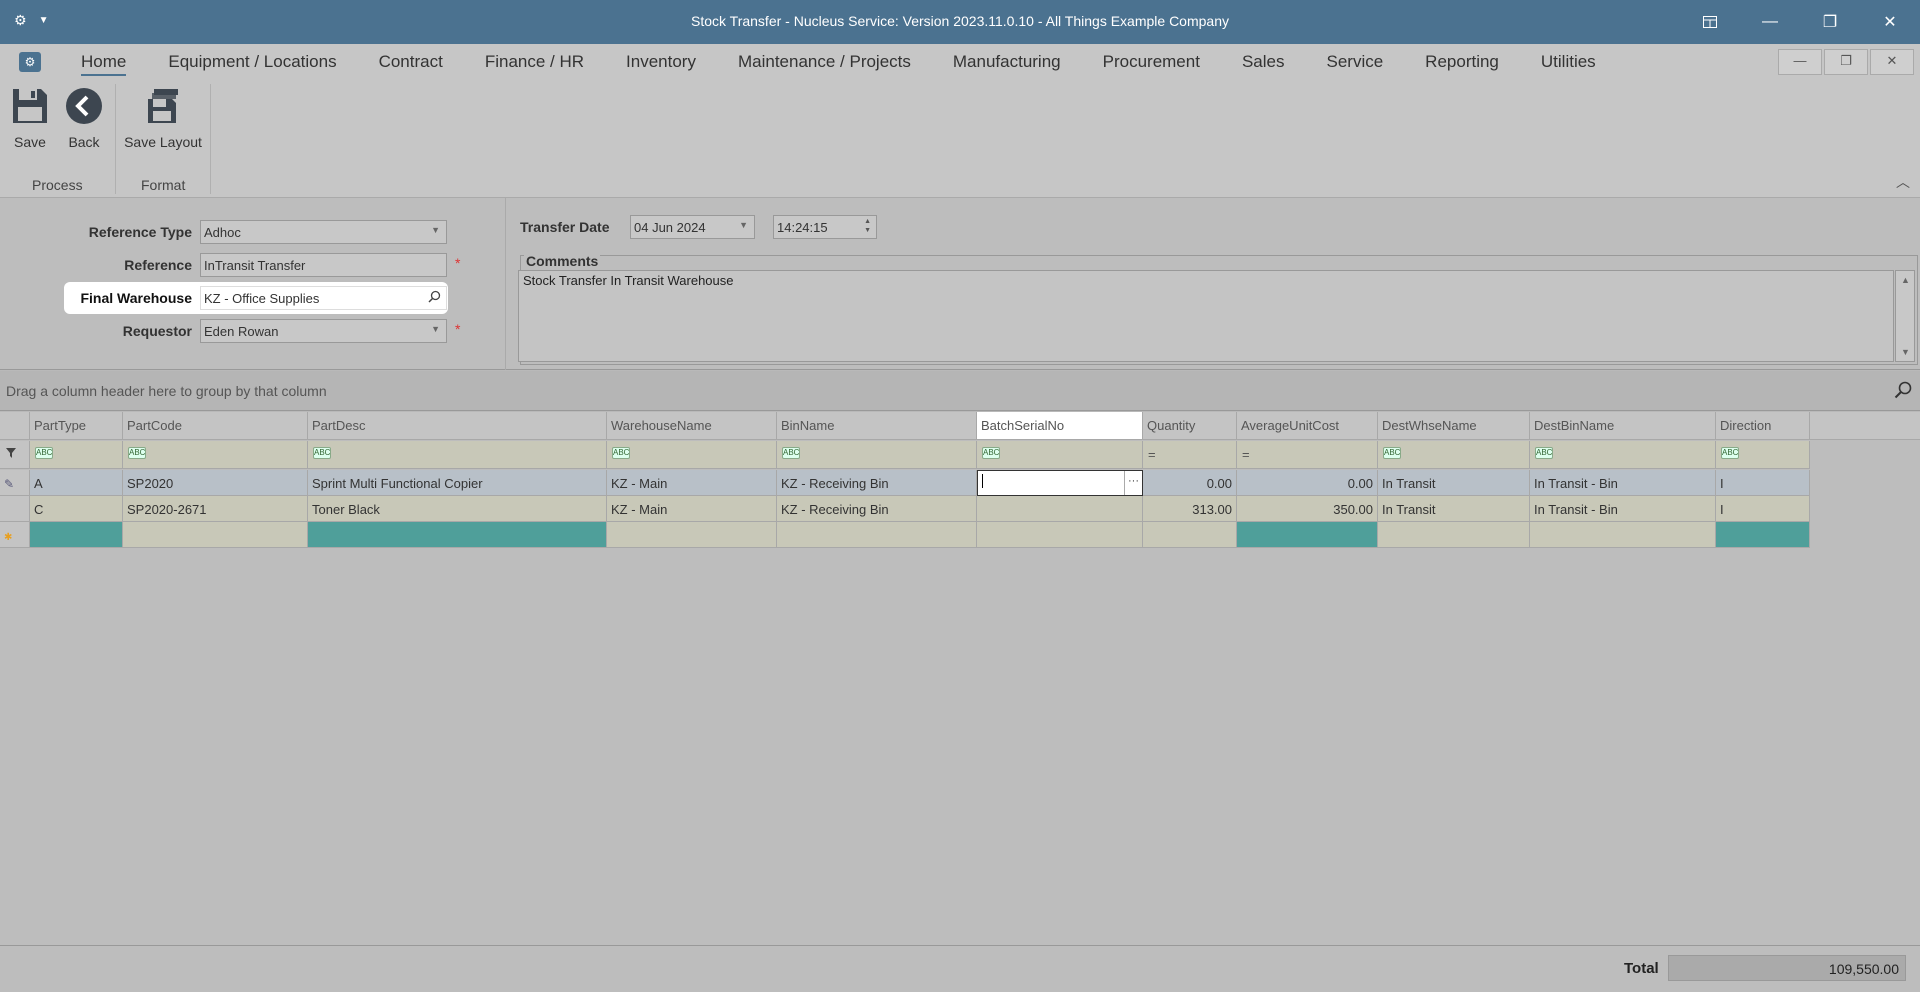  What do you see at coordinates (1190, 483) in the screenshot?
I see `cell-quantity: 0.00` at bounding box center [1190, 483].